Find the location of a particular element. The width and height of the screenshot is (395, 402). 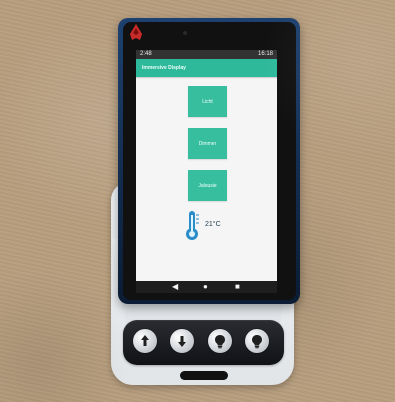

status-right-text: 16:18 is located at coordinates (265, 54).